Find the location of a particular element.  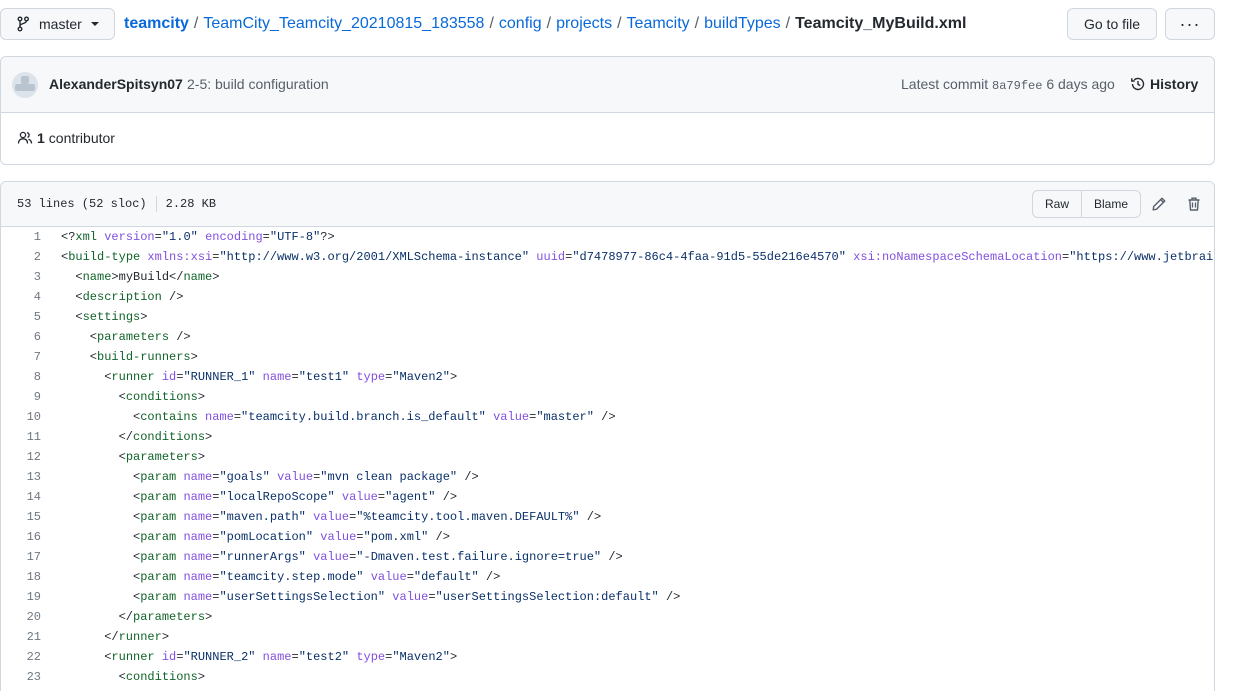

breadcrumb-link: projects is located at coordinates (584, 23).